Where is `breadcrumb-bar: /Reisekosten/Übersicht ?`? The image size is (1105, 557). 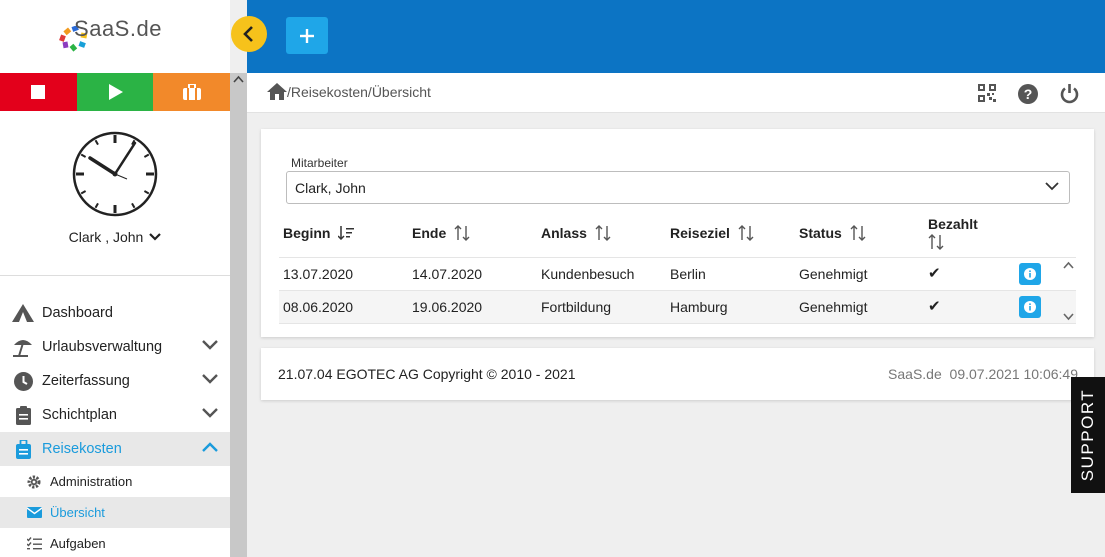
breadcrumb-bar: /Reisekosten/Übersicht ? is located at coordinates (676, 93).